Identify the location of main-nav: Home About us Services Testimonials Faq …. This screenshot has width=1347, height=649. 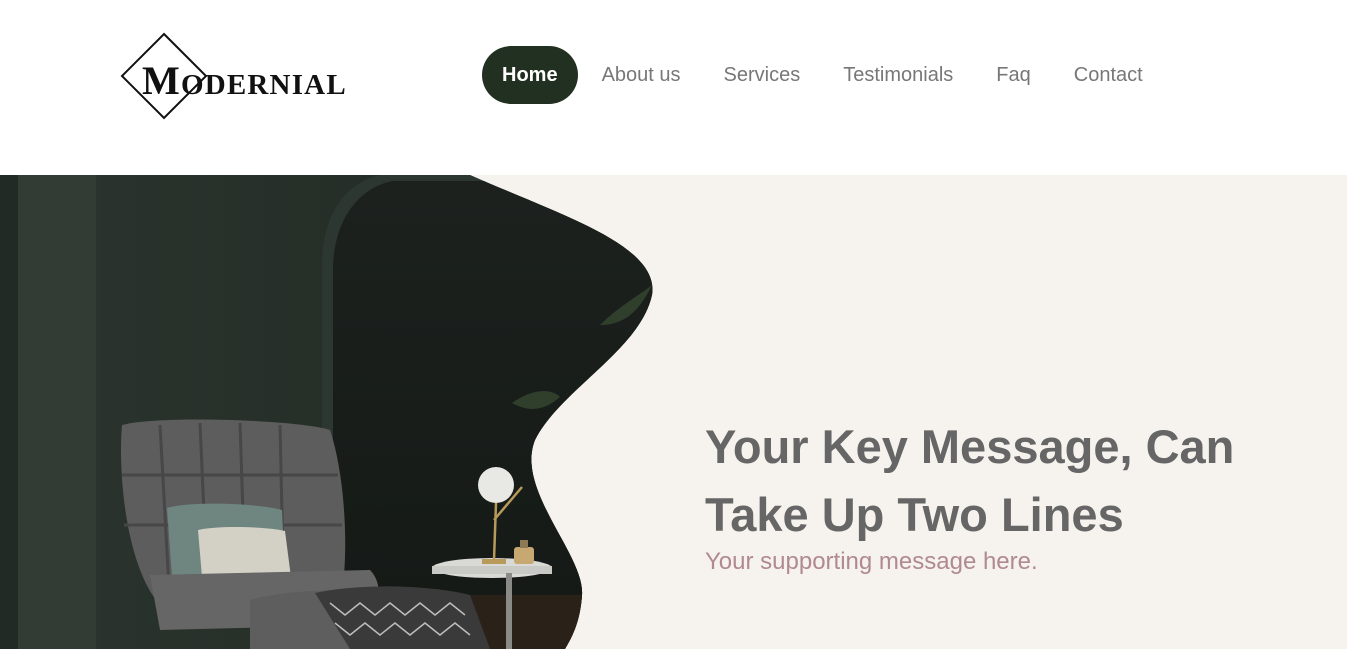
(812, 75).